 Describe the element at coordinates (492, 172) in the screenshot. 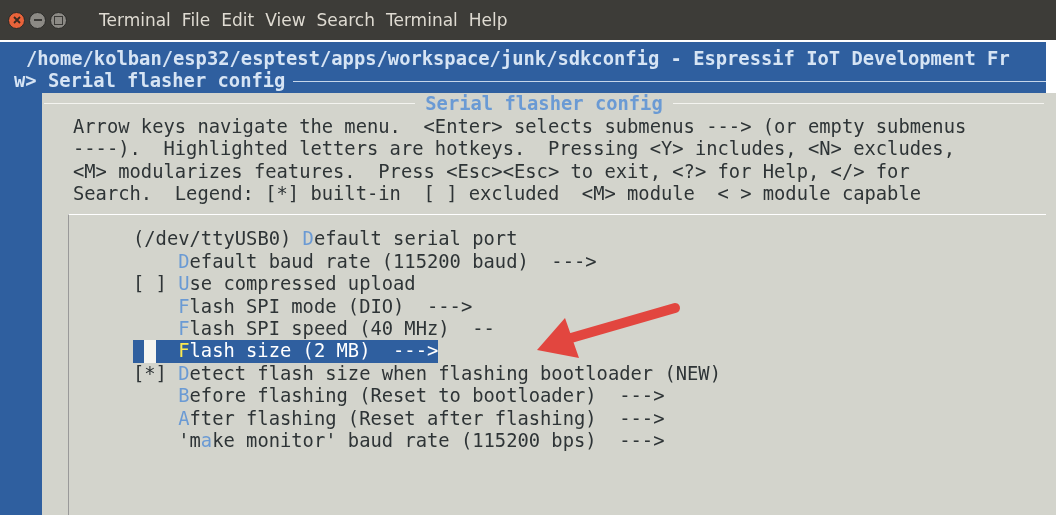

I see `help-text: <M> modularizes features. Press <Esc><Esc> to exit, <?> for Help, </> for` at that location.